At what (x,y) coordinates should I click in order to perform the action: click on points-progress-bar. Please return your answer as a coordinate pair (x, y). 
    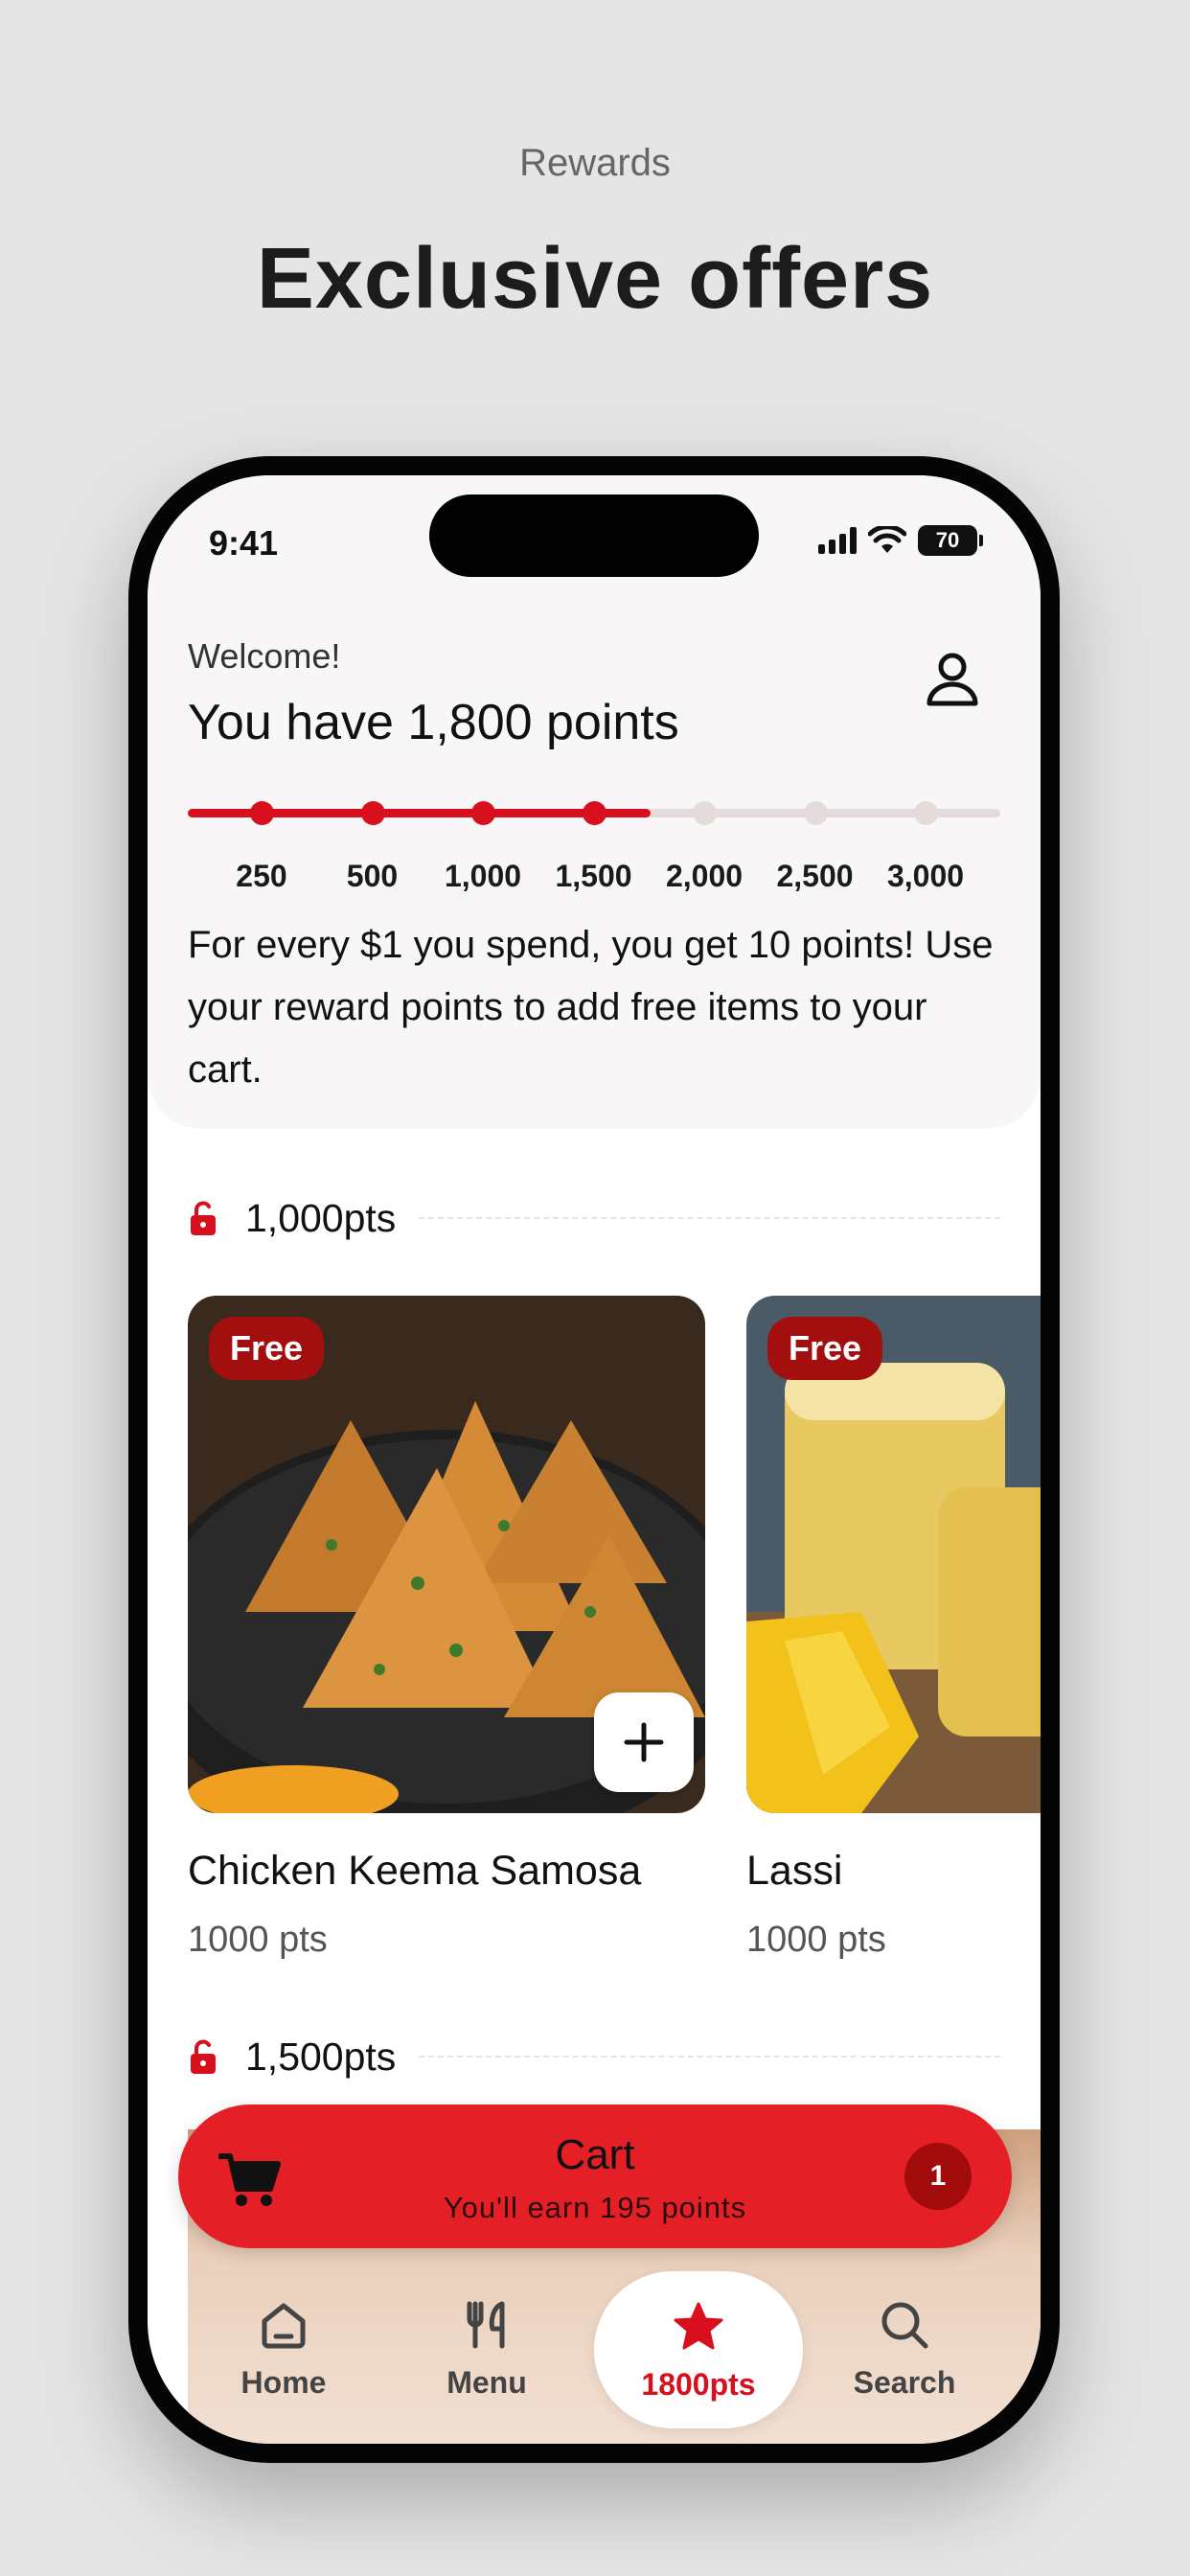
    Looking at the image, I should click on (594, 813).